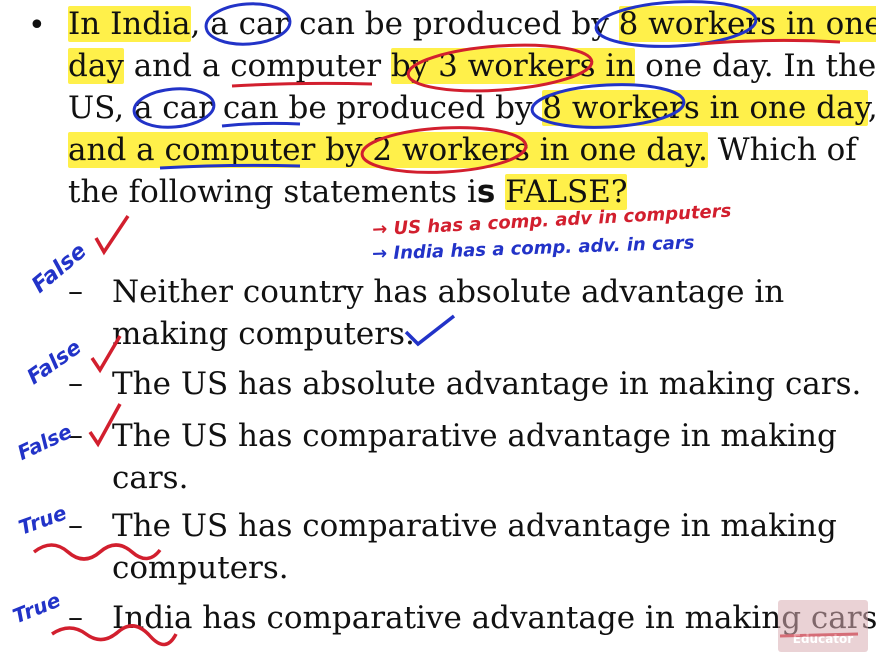 The height and width of the screenshot is (657, 876). Describe the element at coordinates (872, 108) in the screenshot. I see `q3-comma: ,` at that location.